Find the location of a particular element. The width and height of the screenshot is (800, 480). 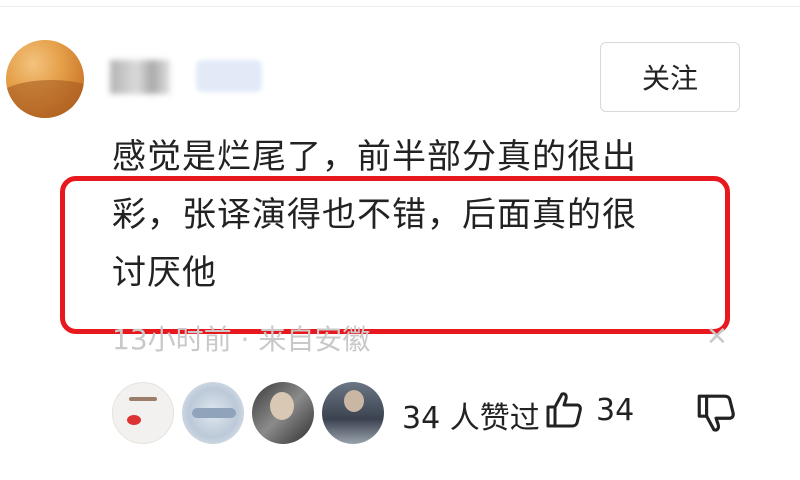

close-icon: ✕ is located at coordinates (717, 337).